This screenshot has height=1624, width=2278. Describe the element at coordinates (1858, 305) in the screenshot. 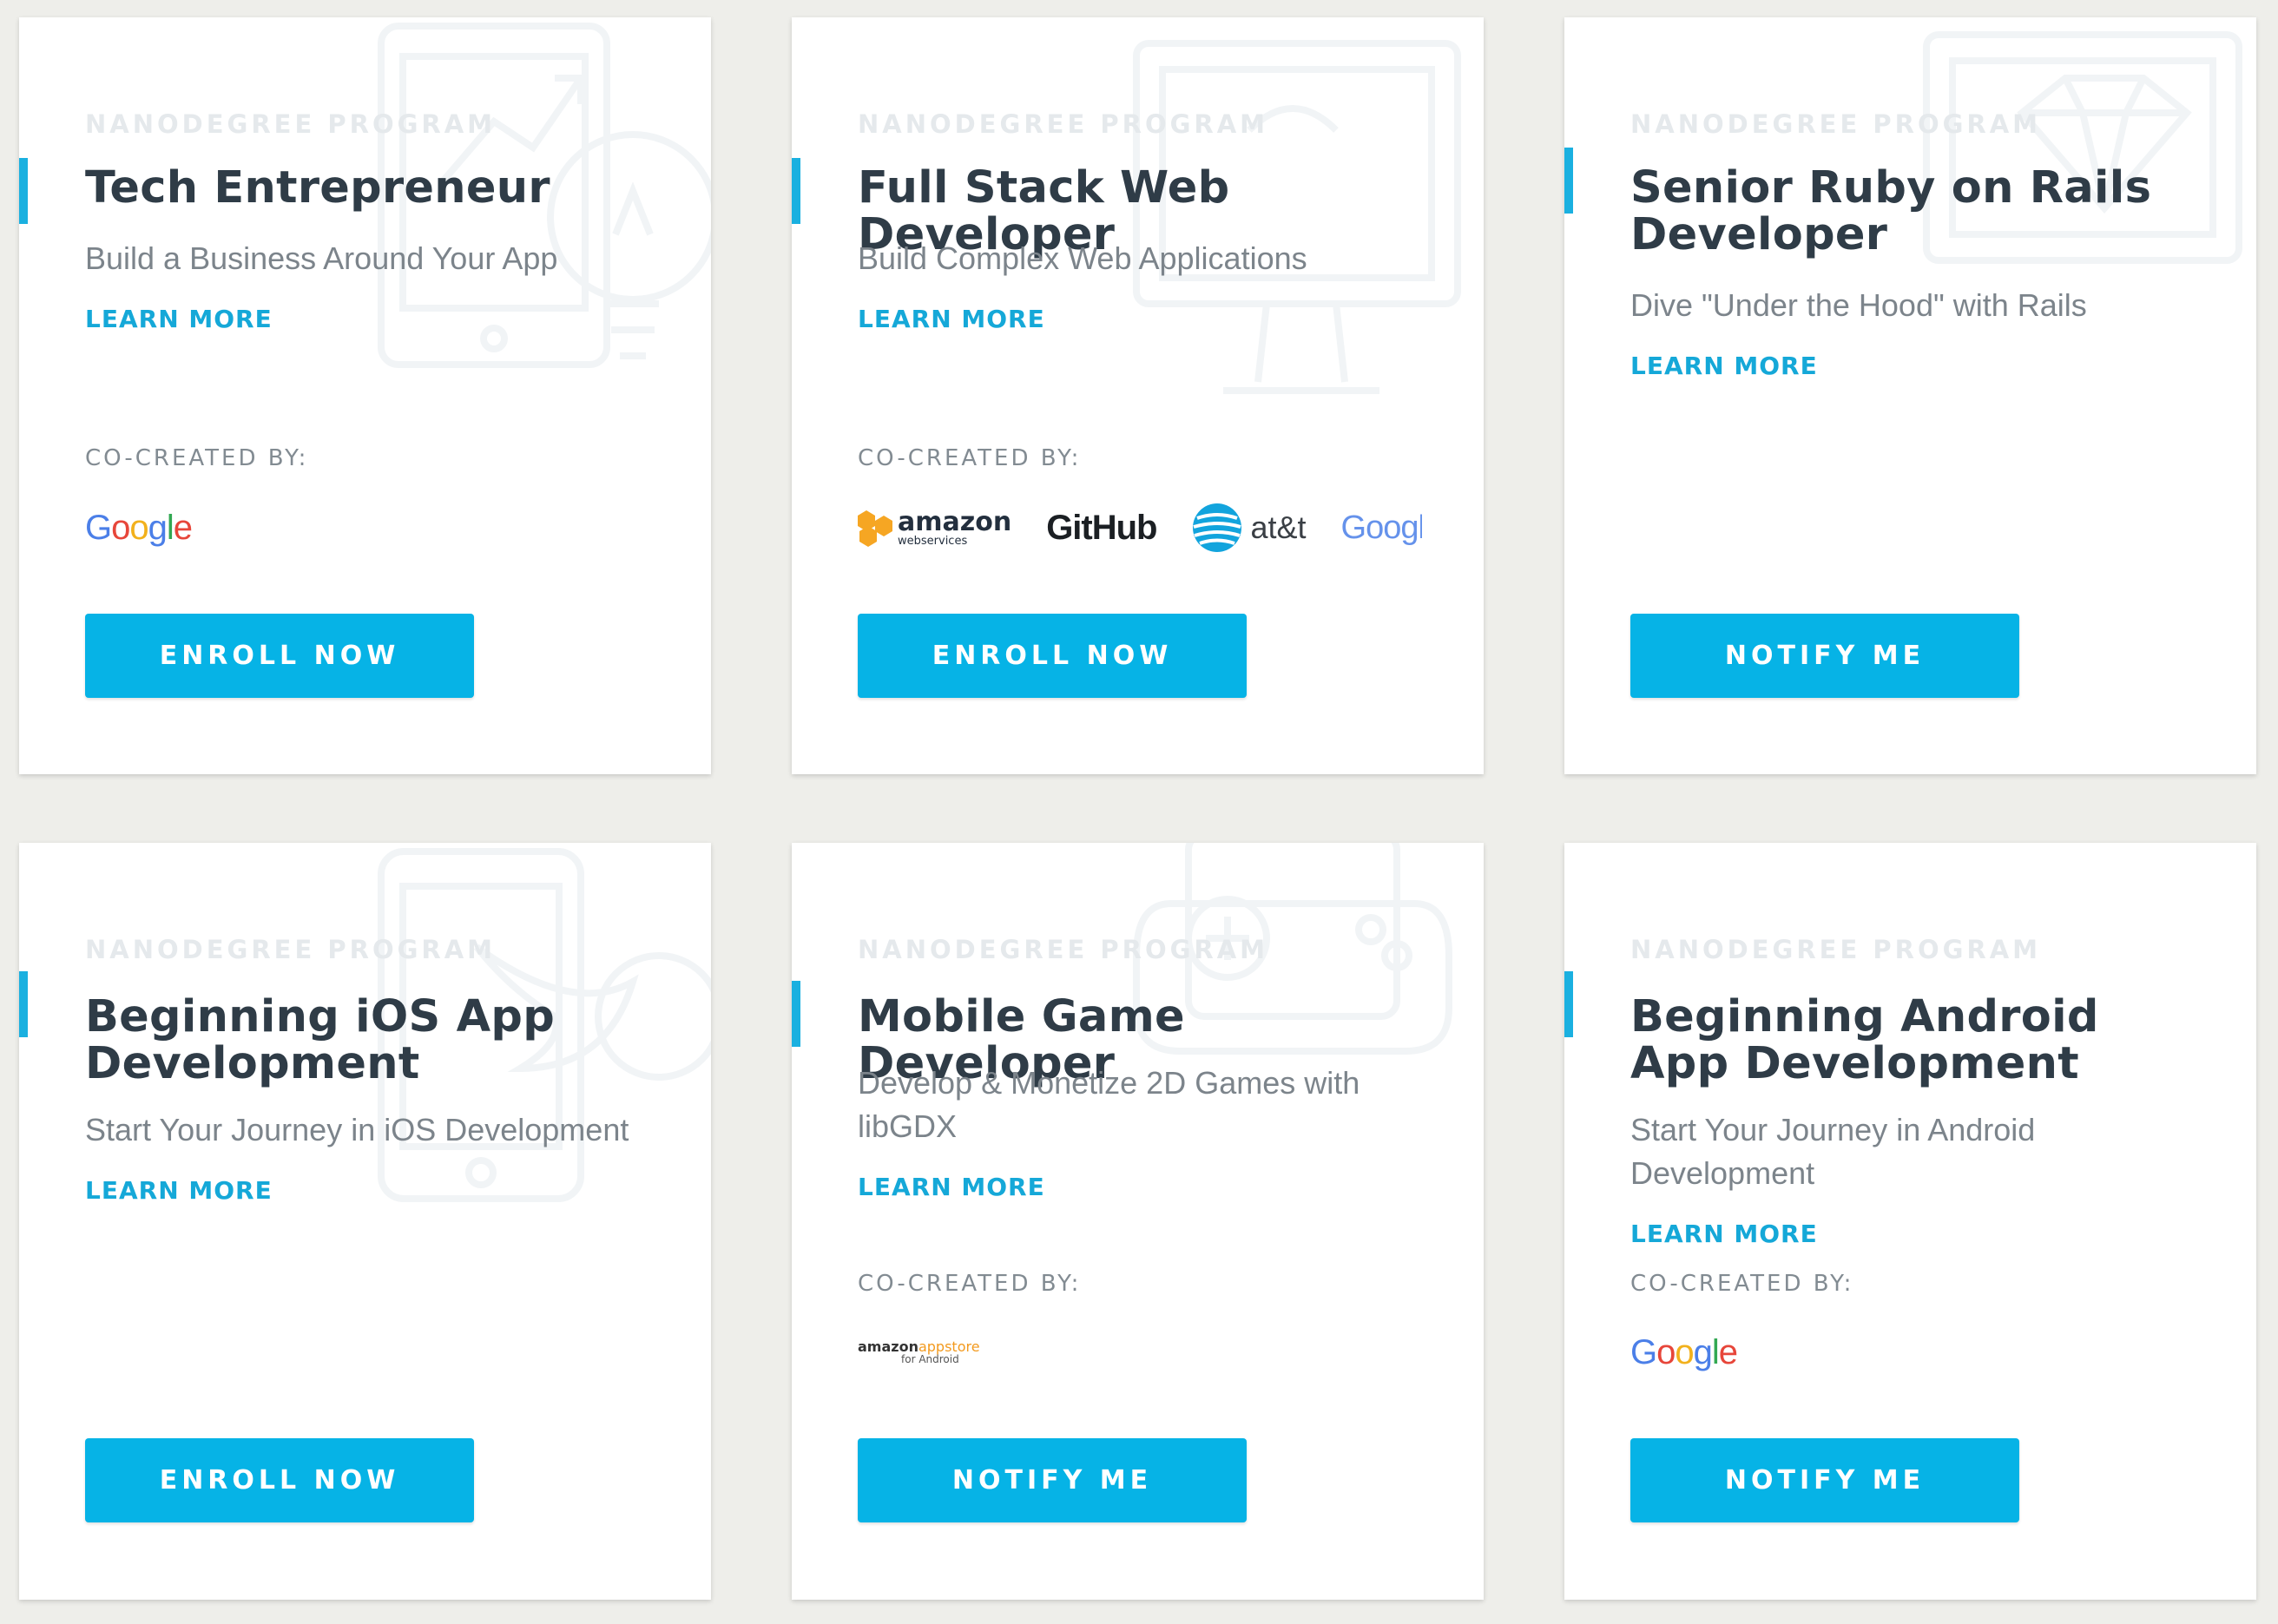

I see `program-subtitle: Dive "Under the Hood" with Rails` at that location.